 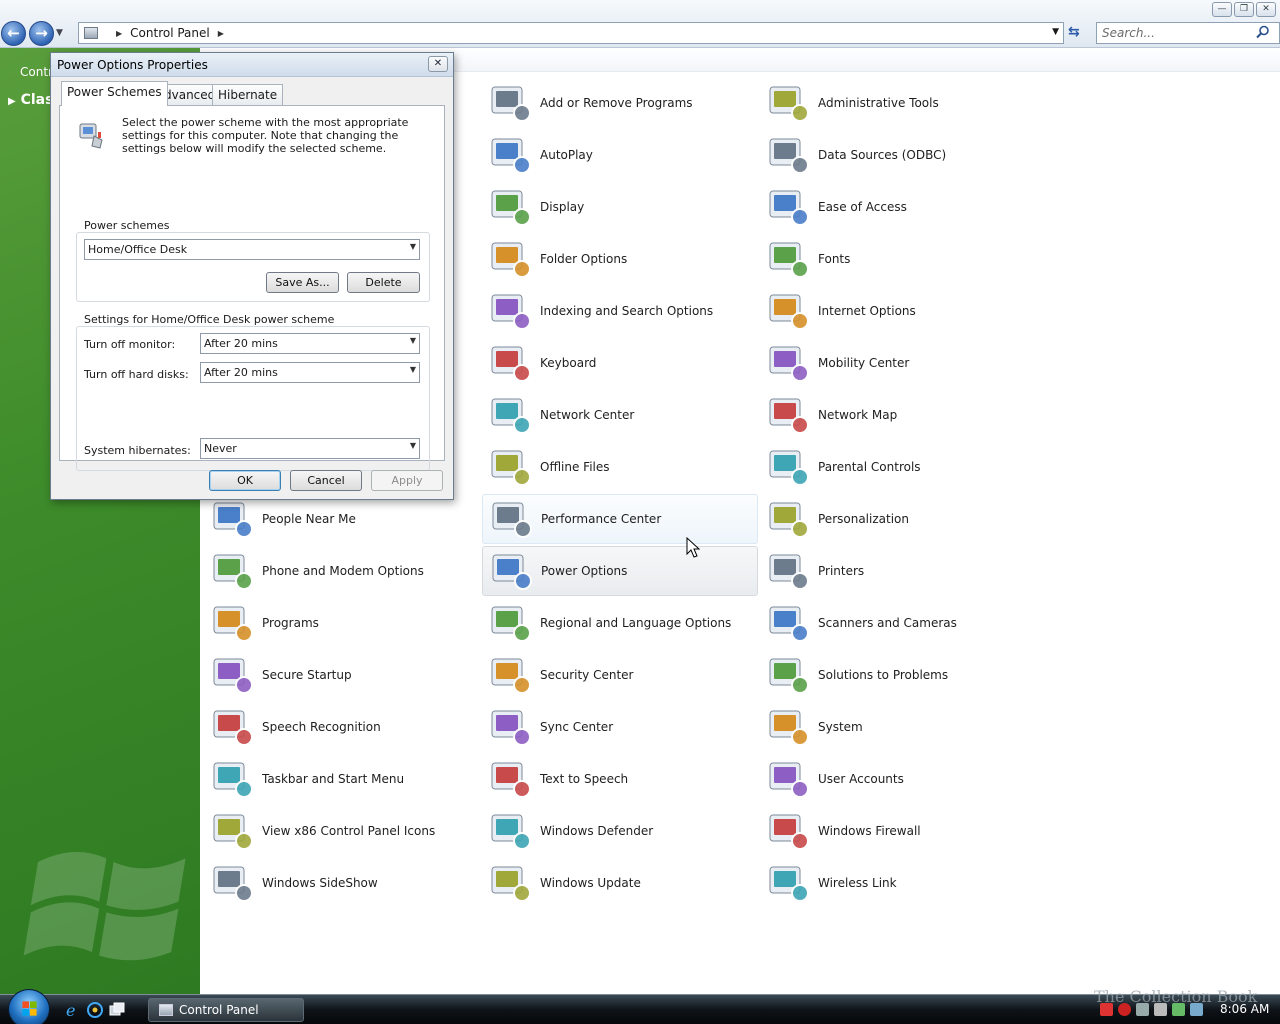 I want to click on cp-item-view-x86-control-panel-icons: View x86 Control Panel Icons, so click(x=342, y=831).